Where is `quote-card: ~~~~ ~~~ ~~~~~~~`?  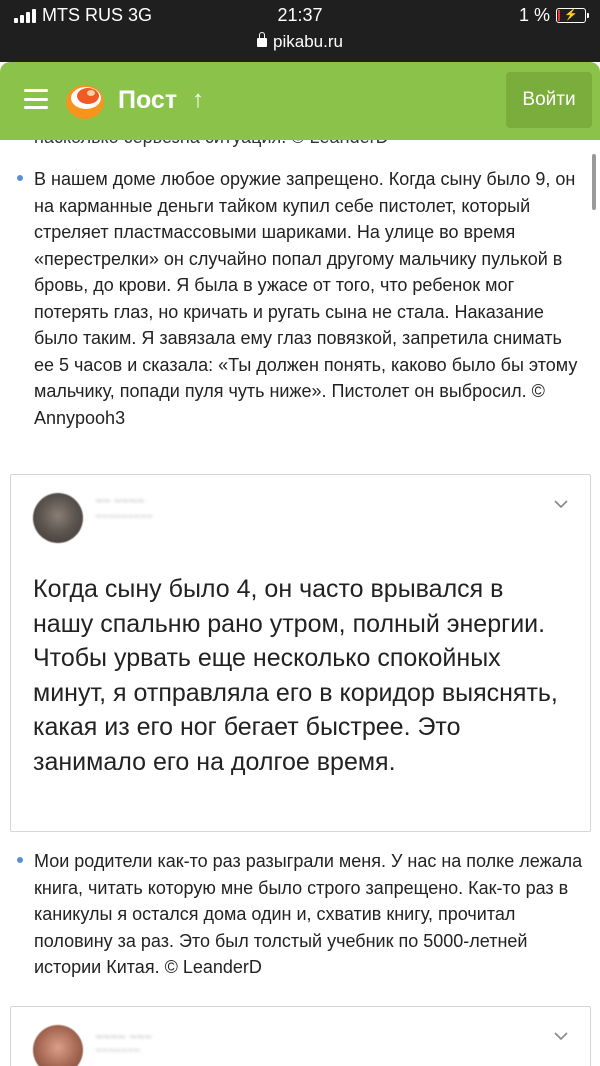 quote-card: ~~~~ ~~~ ~~~~~~~ is located at coordinates (300, 1036).